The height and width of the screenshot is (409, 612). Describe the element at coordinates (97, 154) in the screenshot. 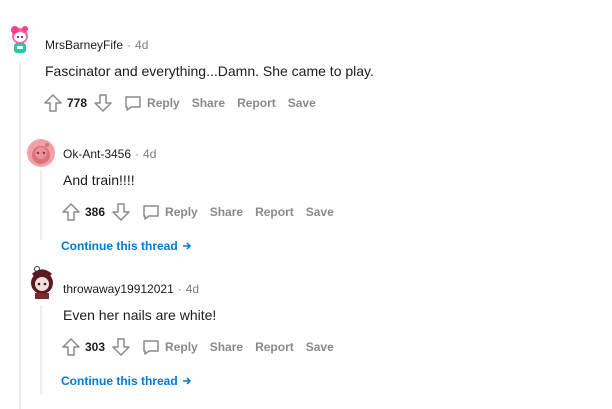

I see `username-link: Ok-Ant-3456` at that location.